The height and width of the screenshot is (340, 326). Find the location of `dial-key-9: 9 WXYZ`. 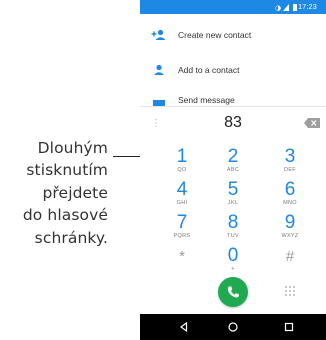

dial-key-9: 9 WXYZ is located at coordinates (290, 225).